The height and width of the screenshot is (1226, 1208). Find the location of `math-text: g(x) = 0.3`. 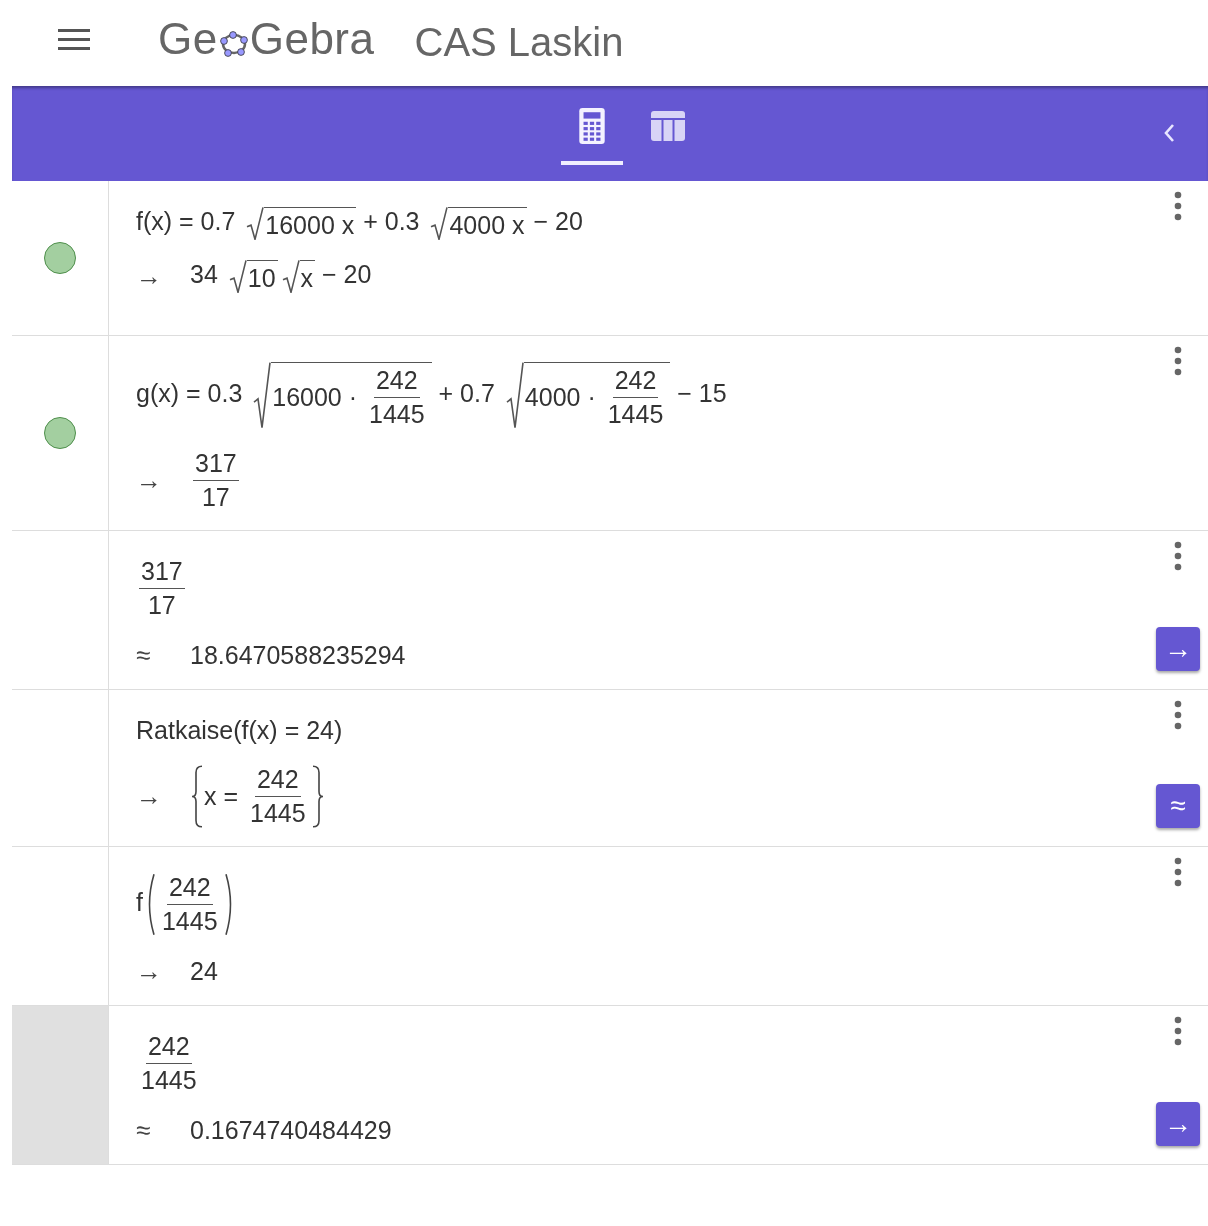

math-text: g(x) = 0.3 is located at coordinates (190, 393).